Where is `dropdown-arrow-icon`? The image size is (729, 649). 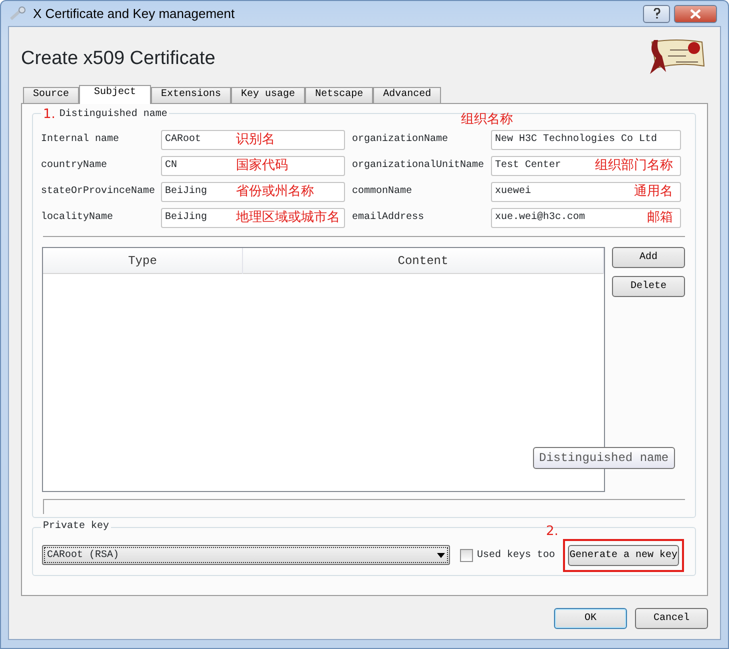
dropdown-arrow-icon is located at coordinates (441, 555).